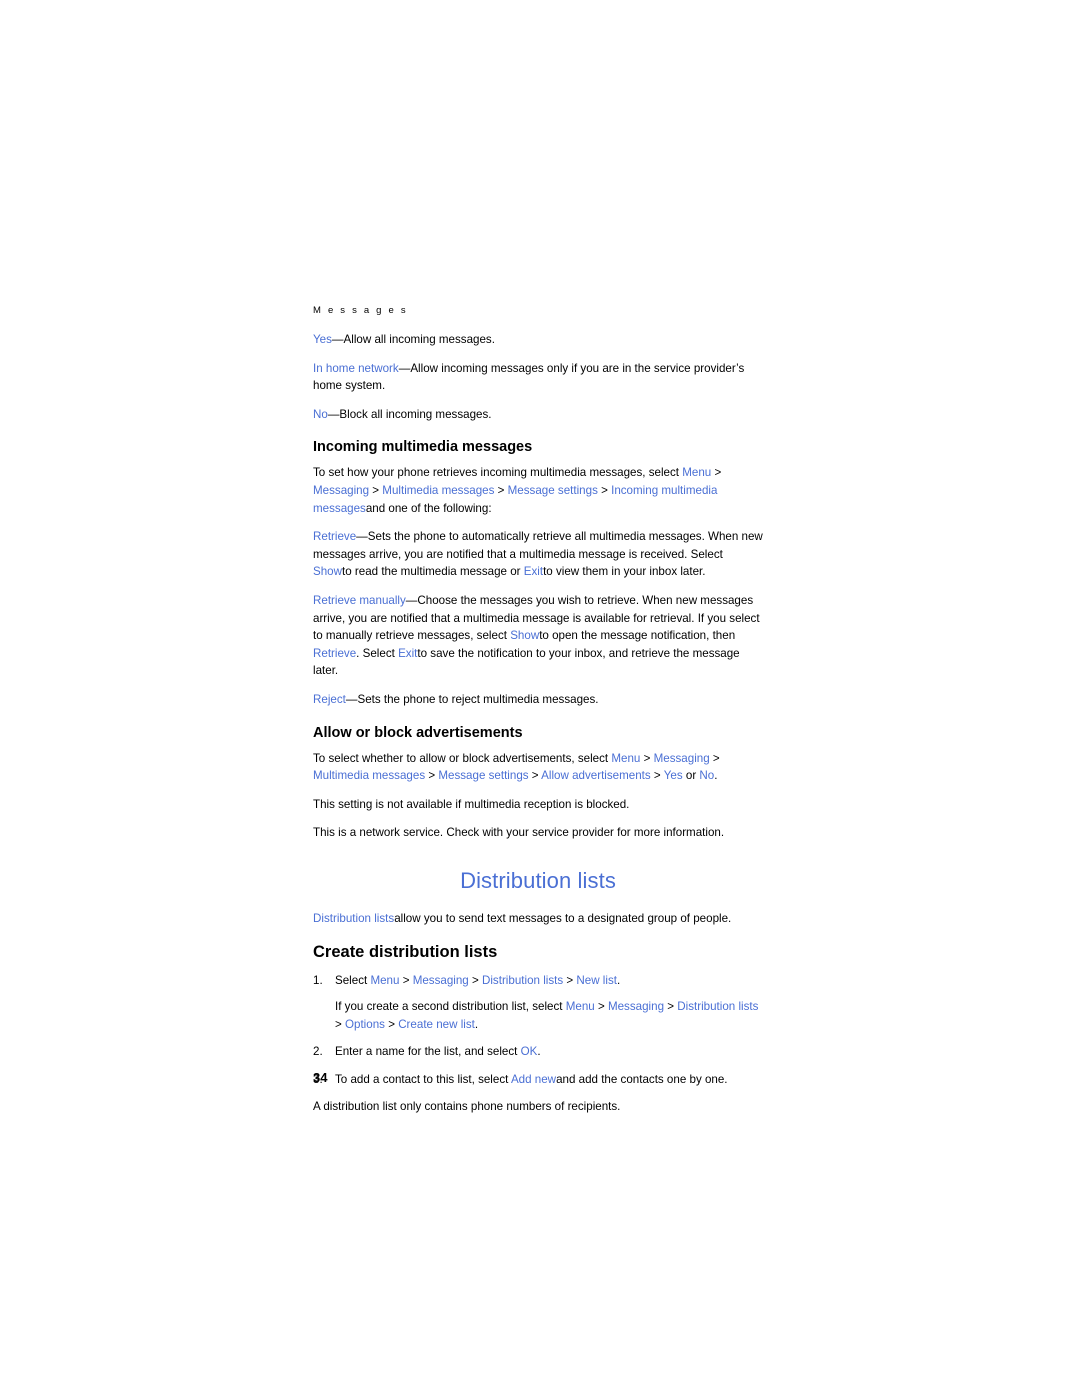  I want to click on path-messaging-3: Messaging, so click(440, 981).